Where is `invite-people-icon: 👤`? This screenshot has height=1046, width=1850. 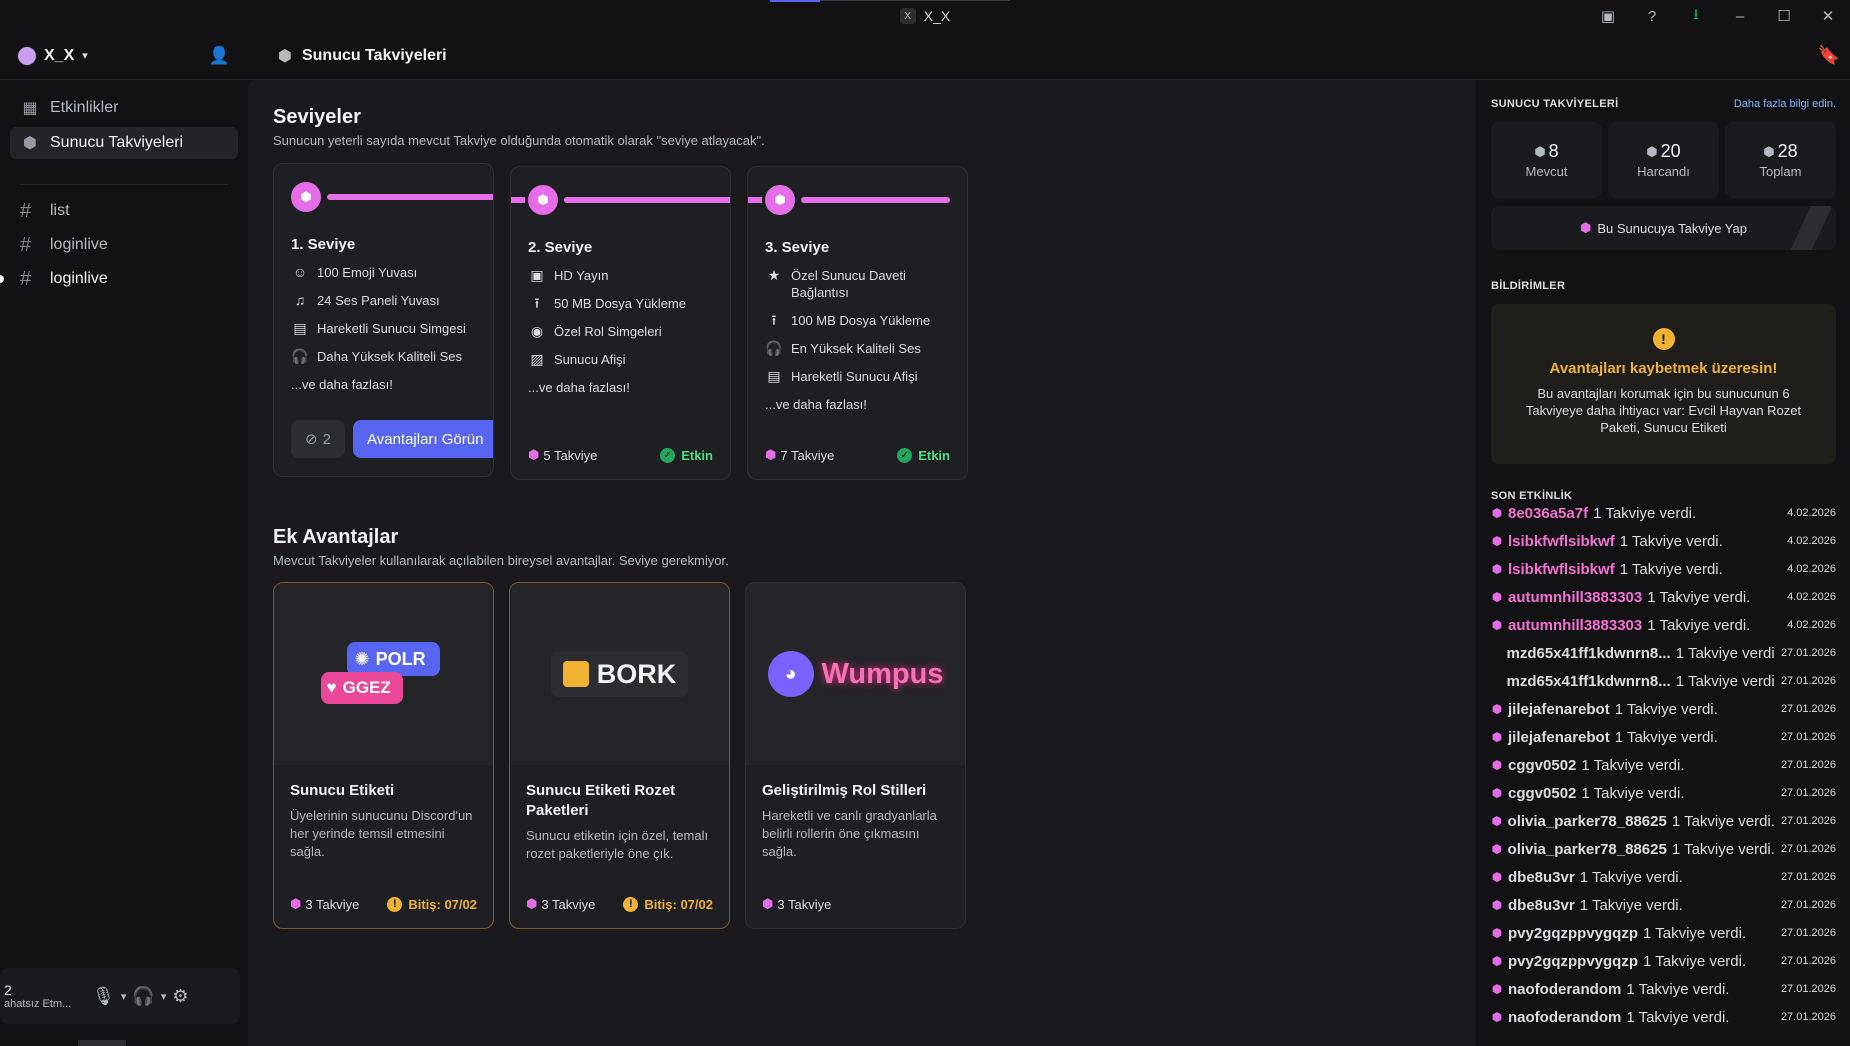
invite-people-icon: 👤 is located at coordinates (219, 56).